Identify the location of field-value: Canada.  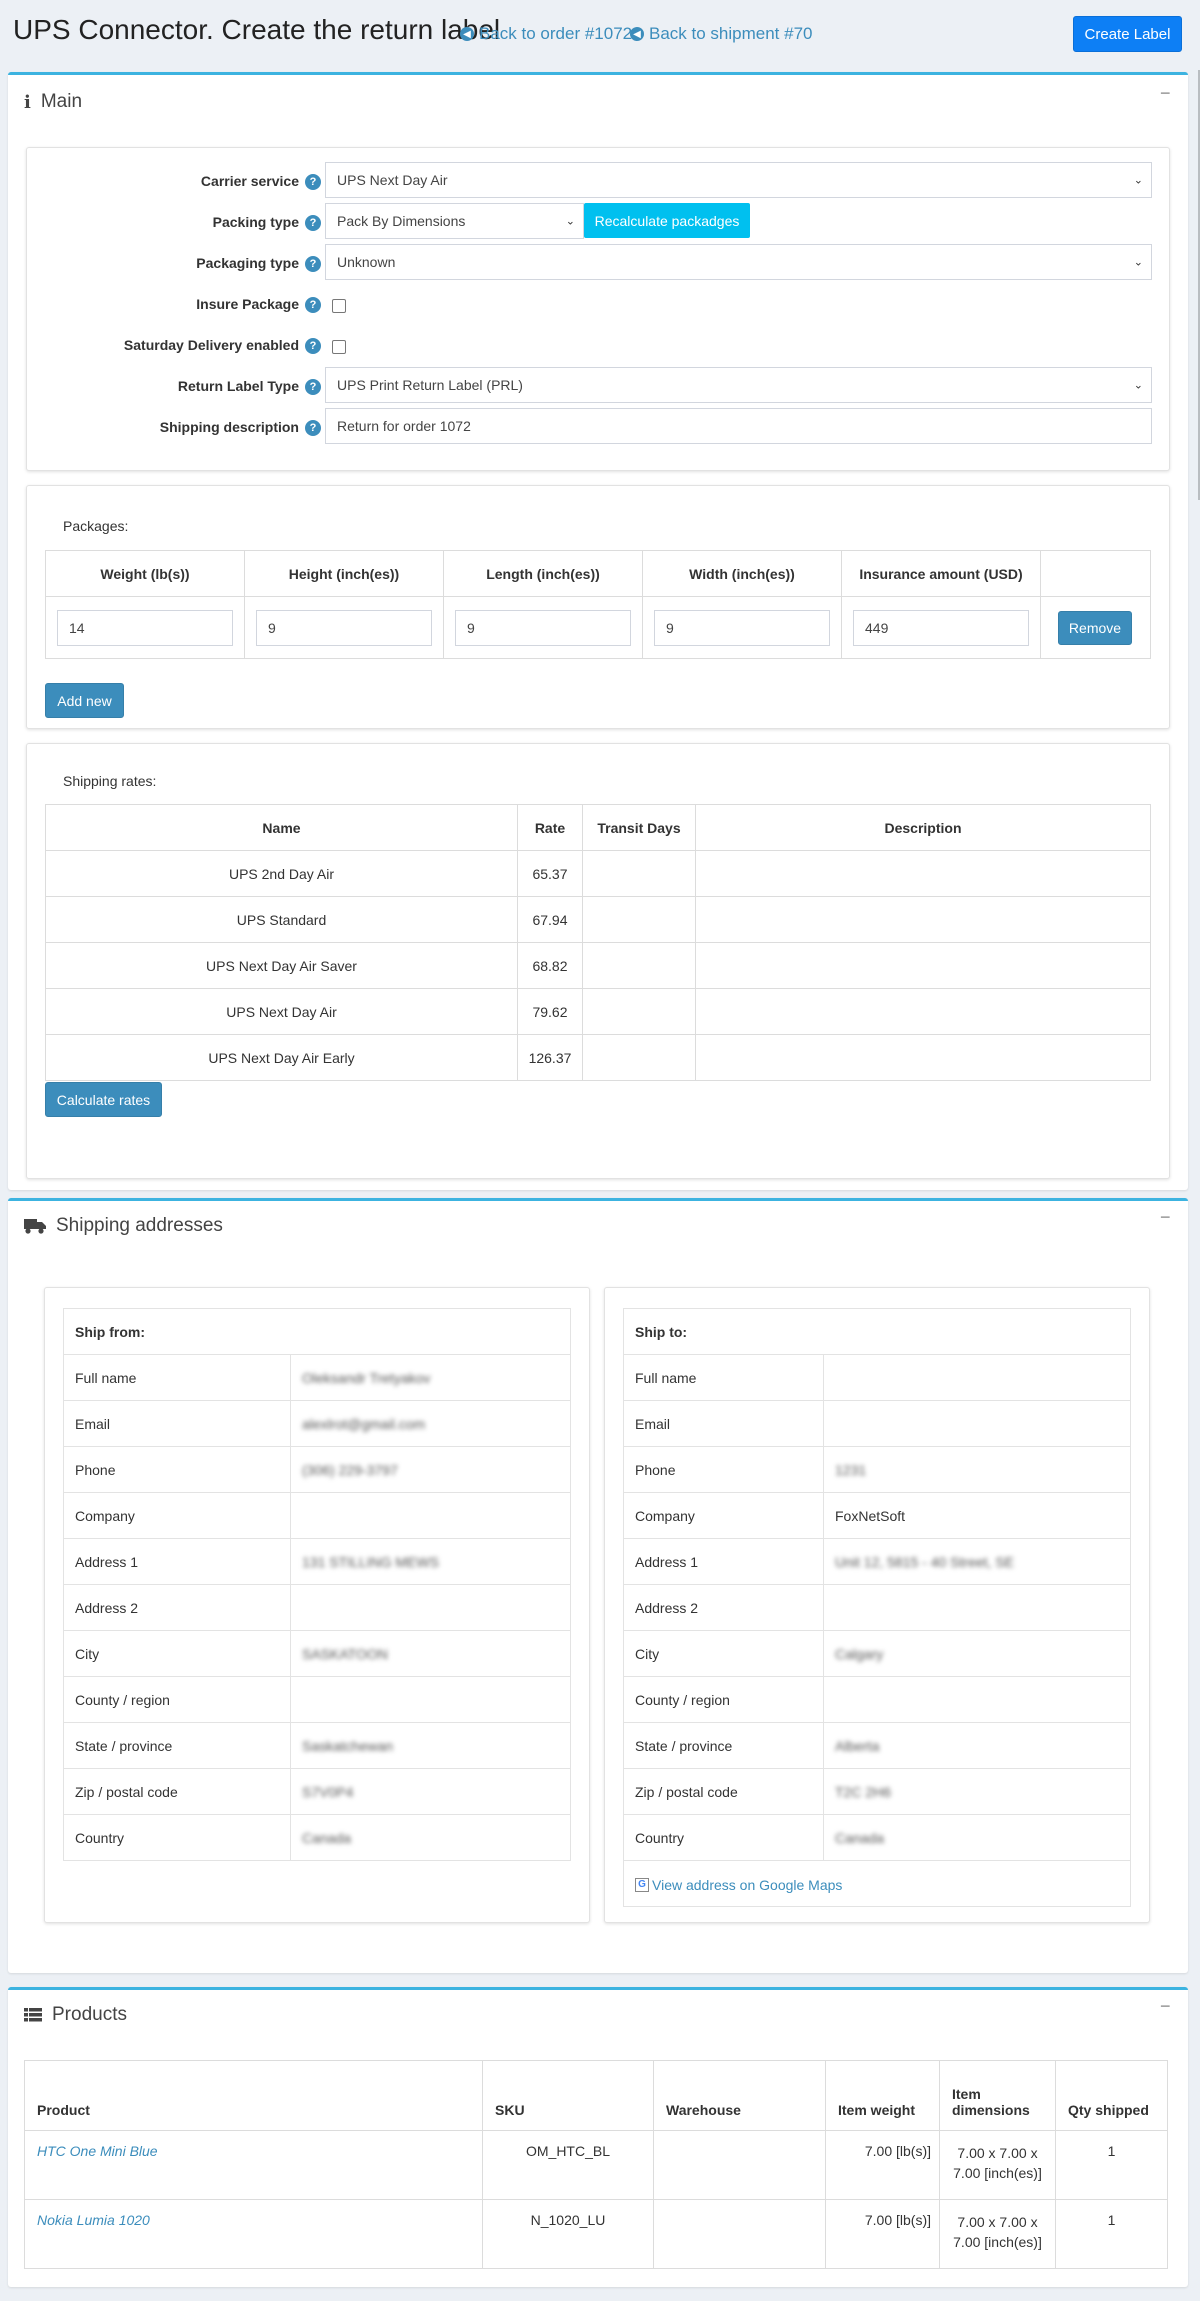
(430, 1837).